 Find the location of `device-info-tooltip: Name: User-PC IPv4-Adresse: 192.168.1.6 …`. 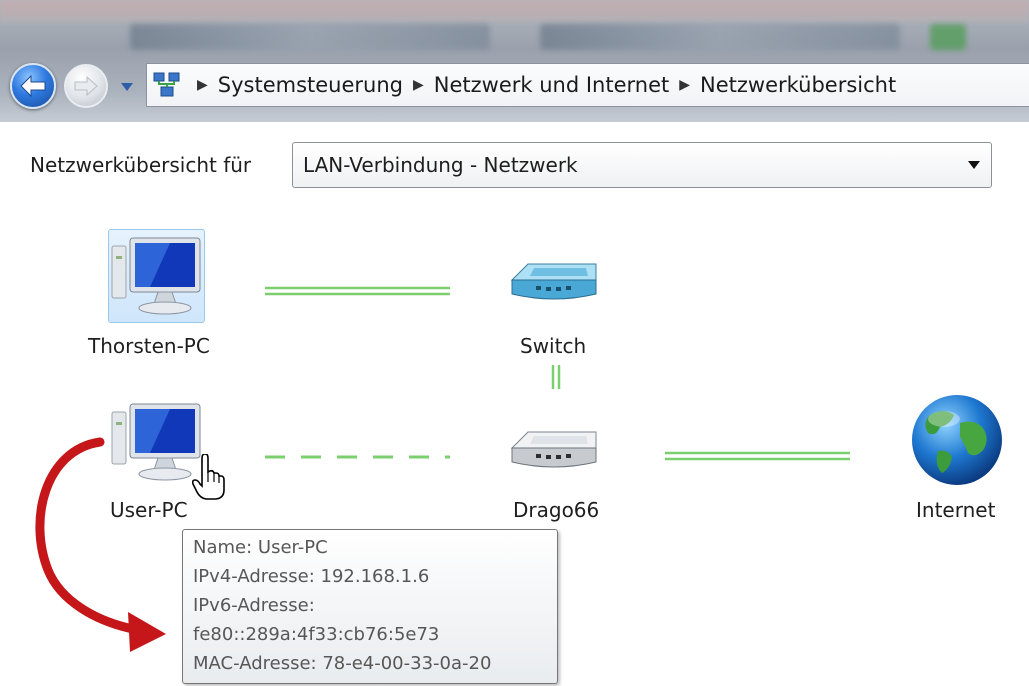

device-info-tooltip: Name: User-PC IPv4-Adresse: 192.168.1.6 … is located at coordinates (370, 606).